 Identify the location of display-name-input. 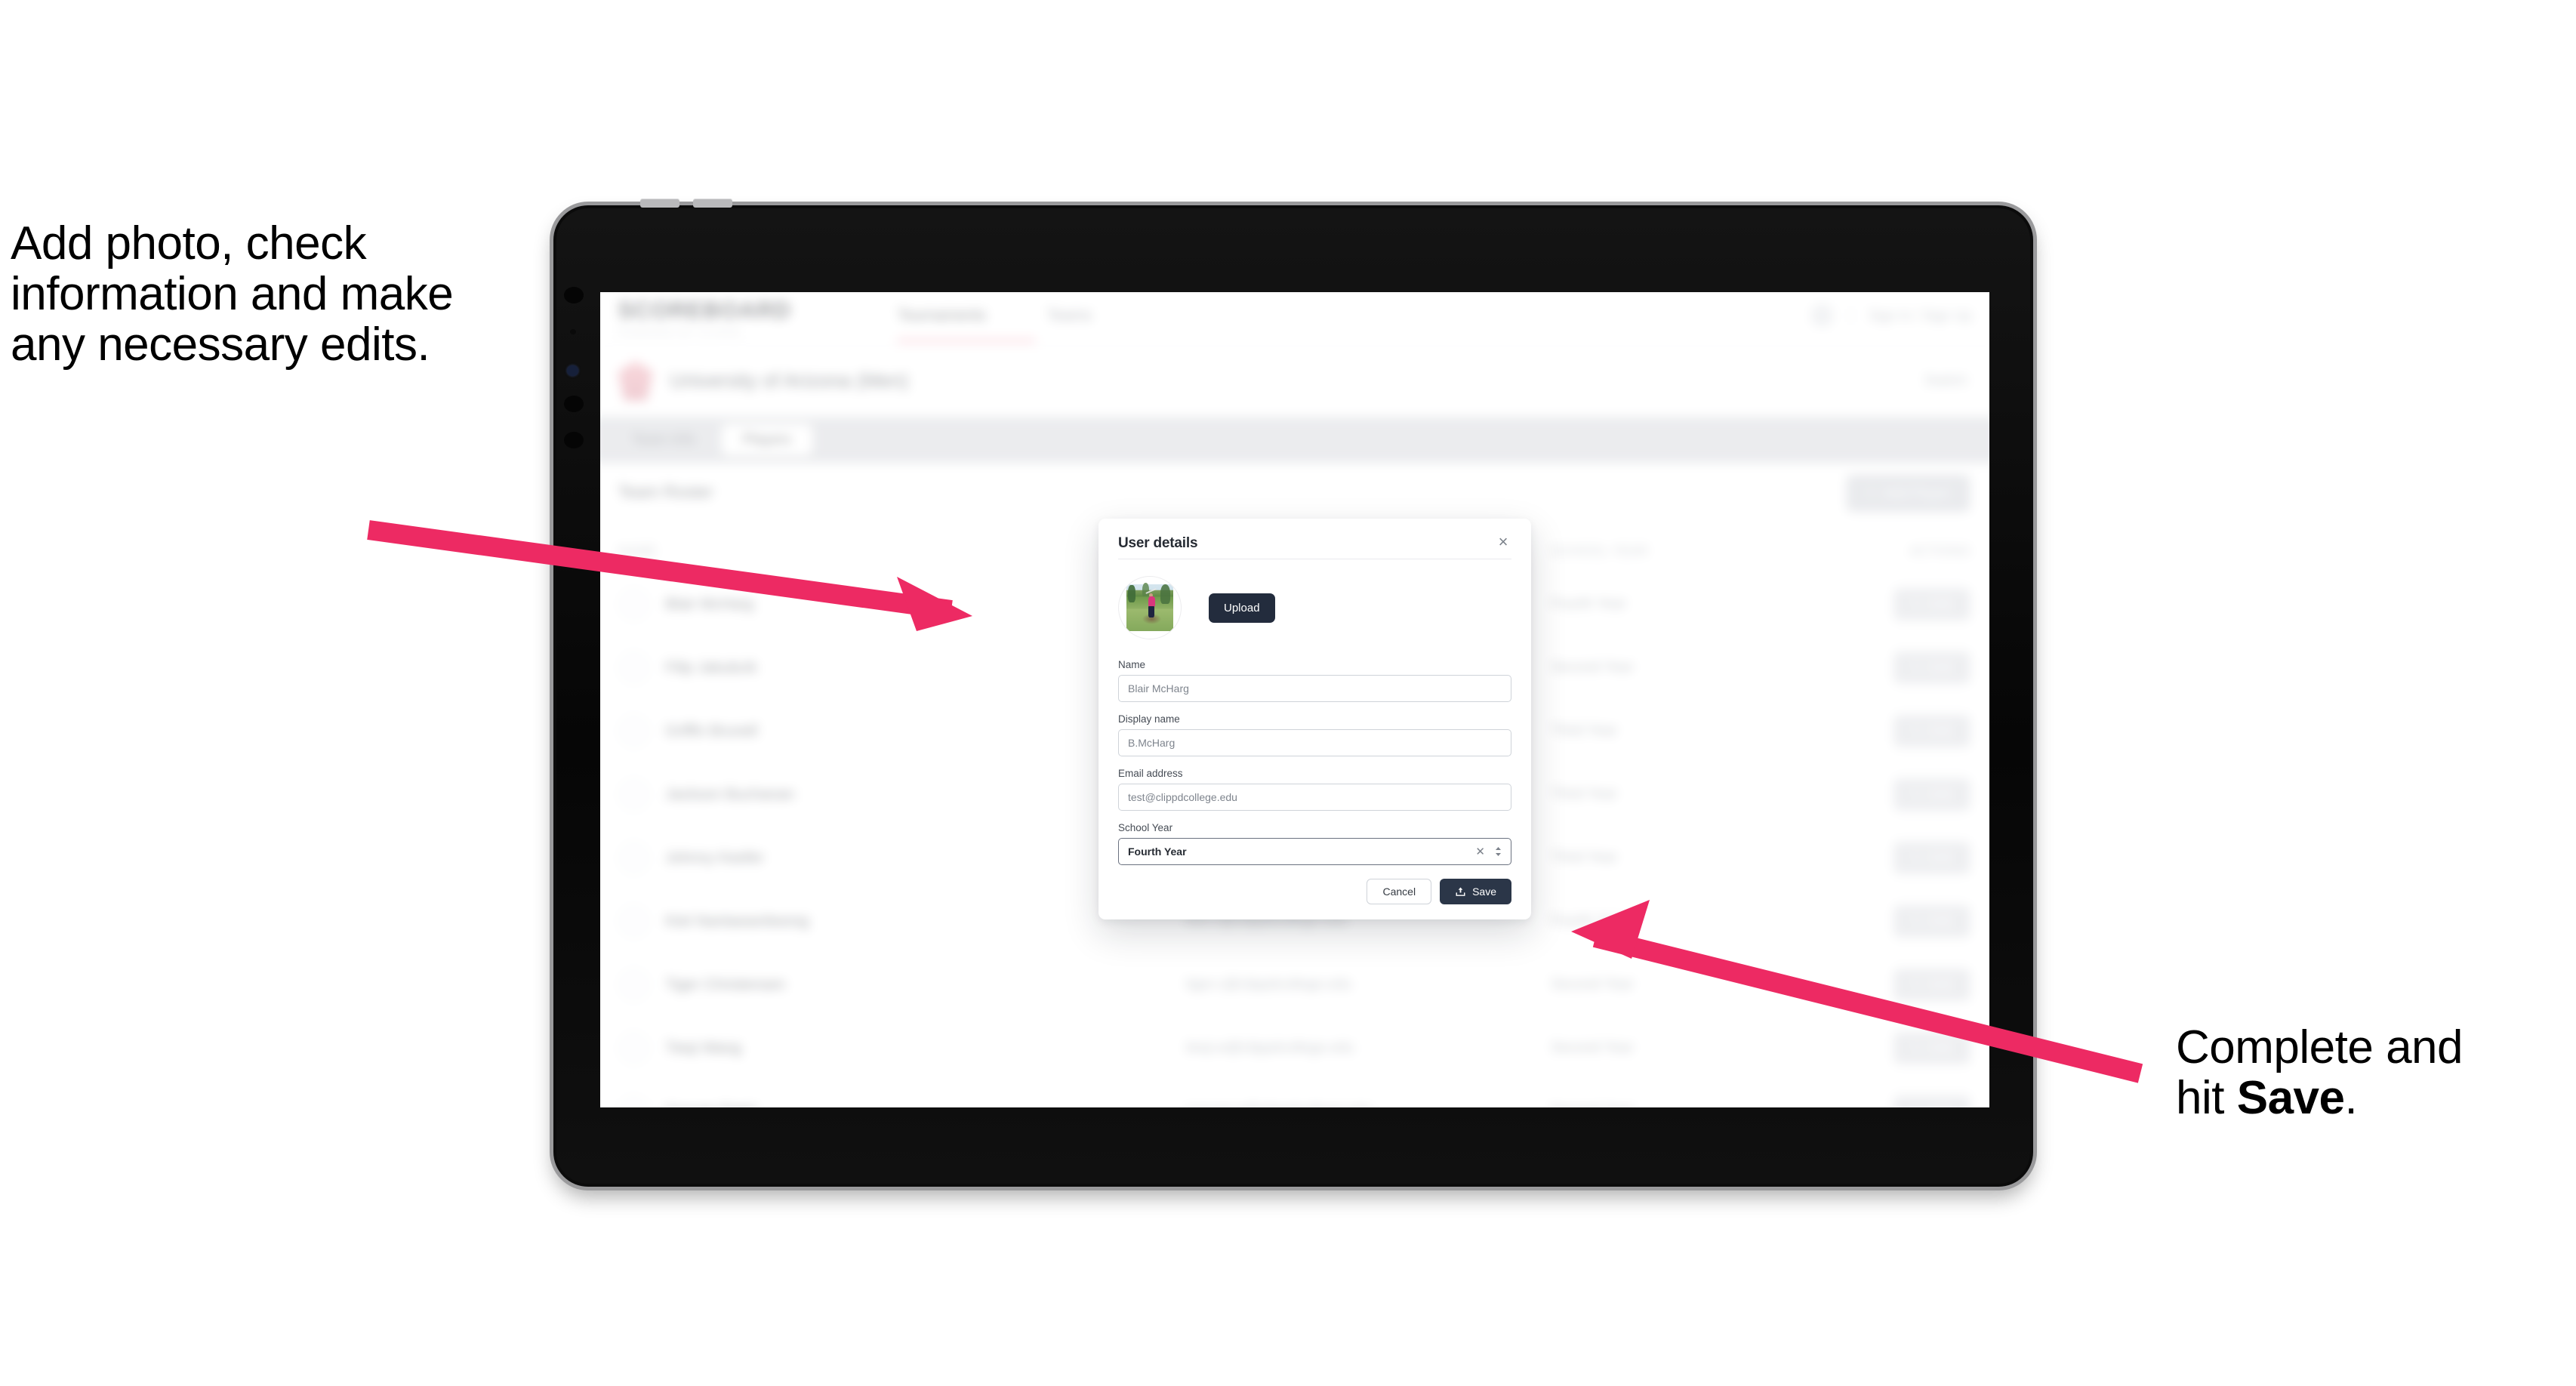
(1314, 742).